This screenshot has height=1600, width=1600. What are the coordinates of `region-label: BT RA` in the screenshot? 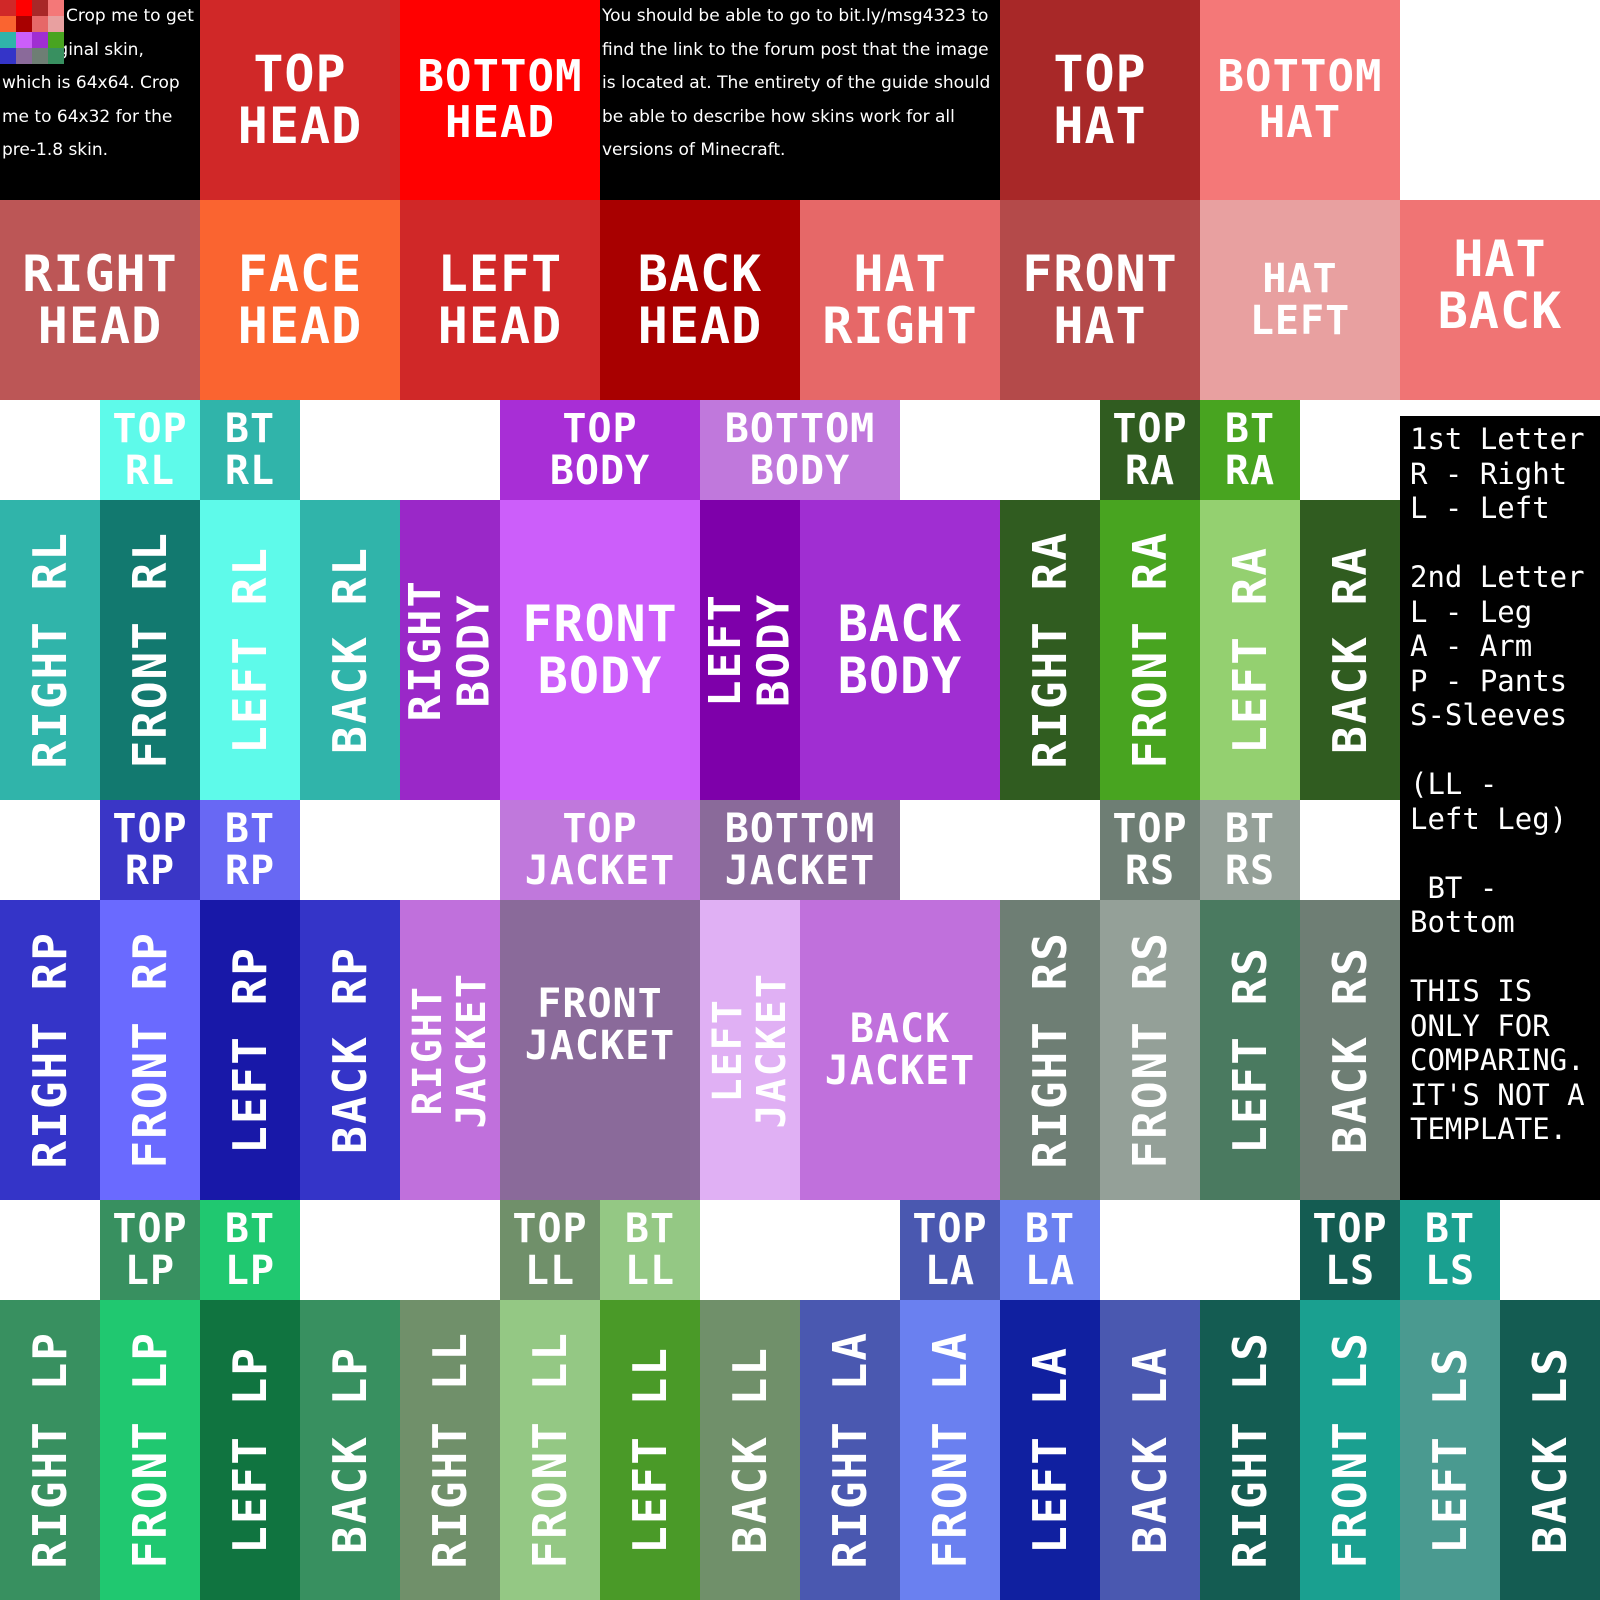 It's located at (1250, 450).